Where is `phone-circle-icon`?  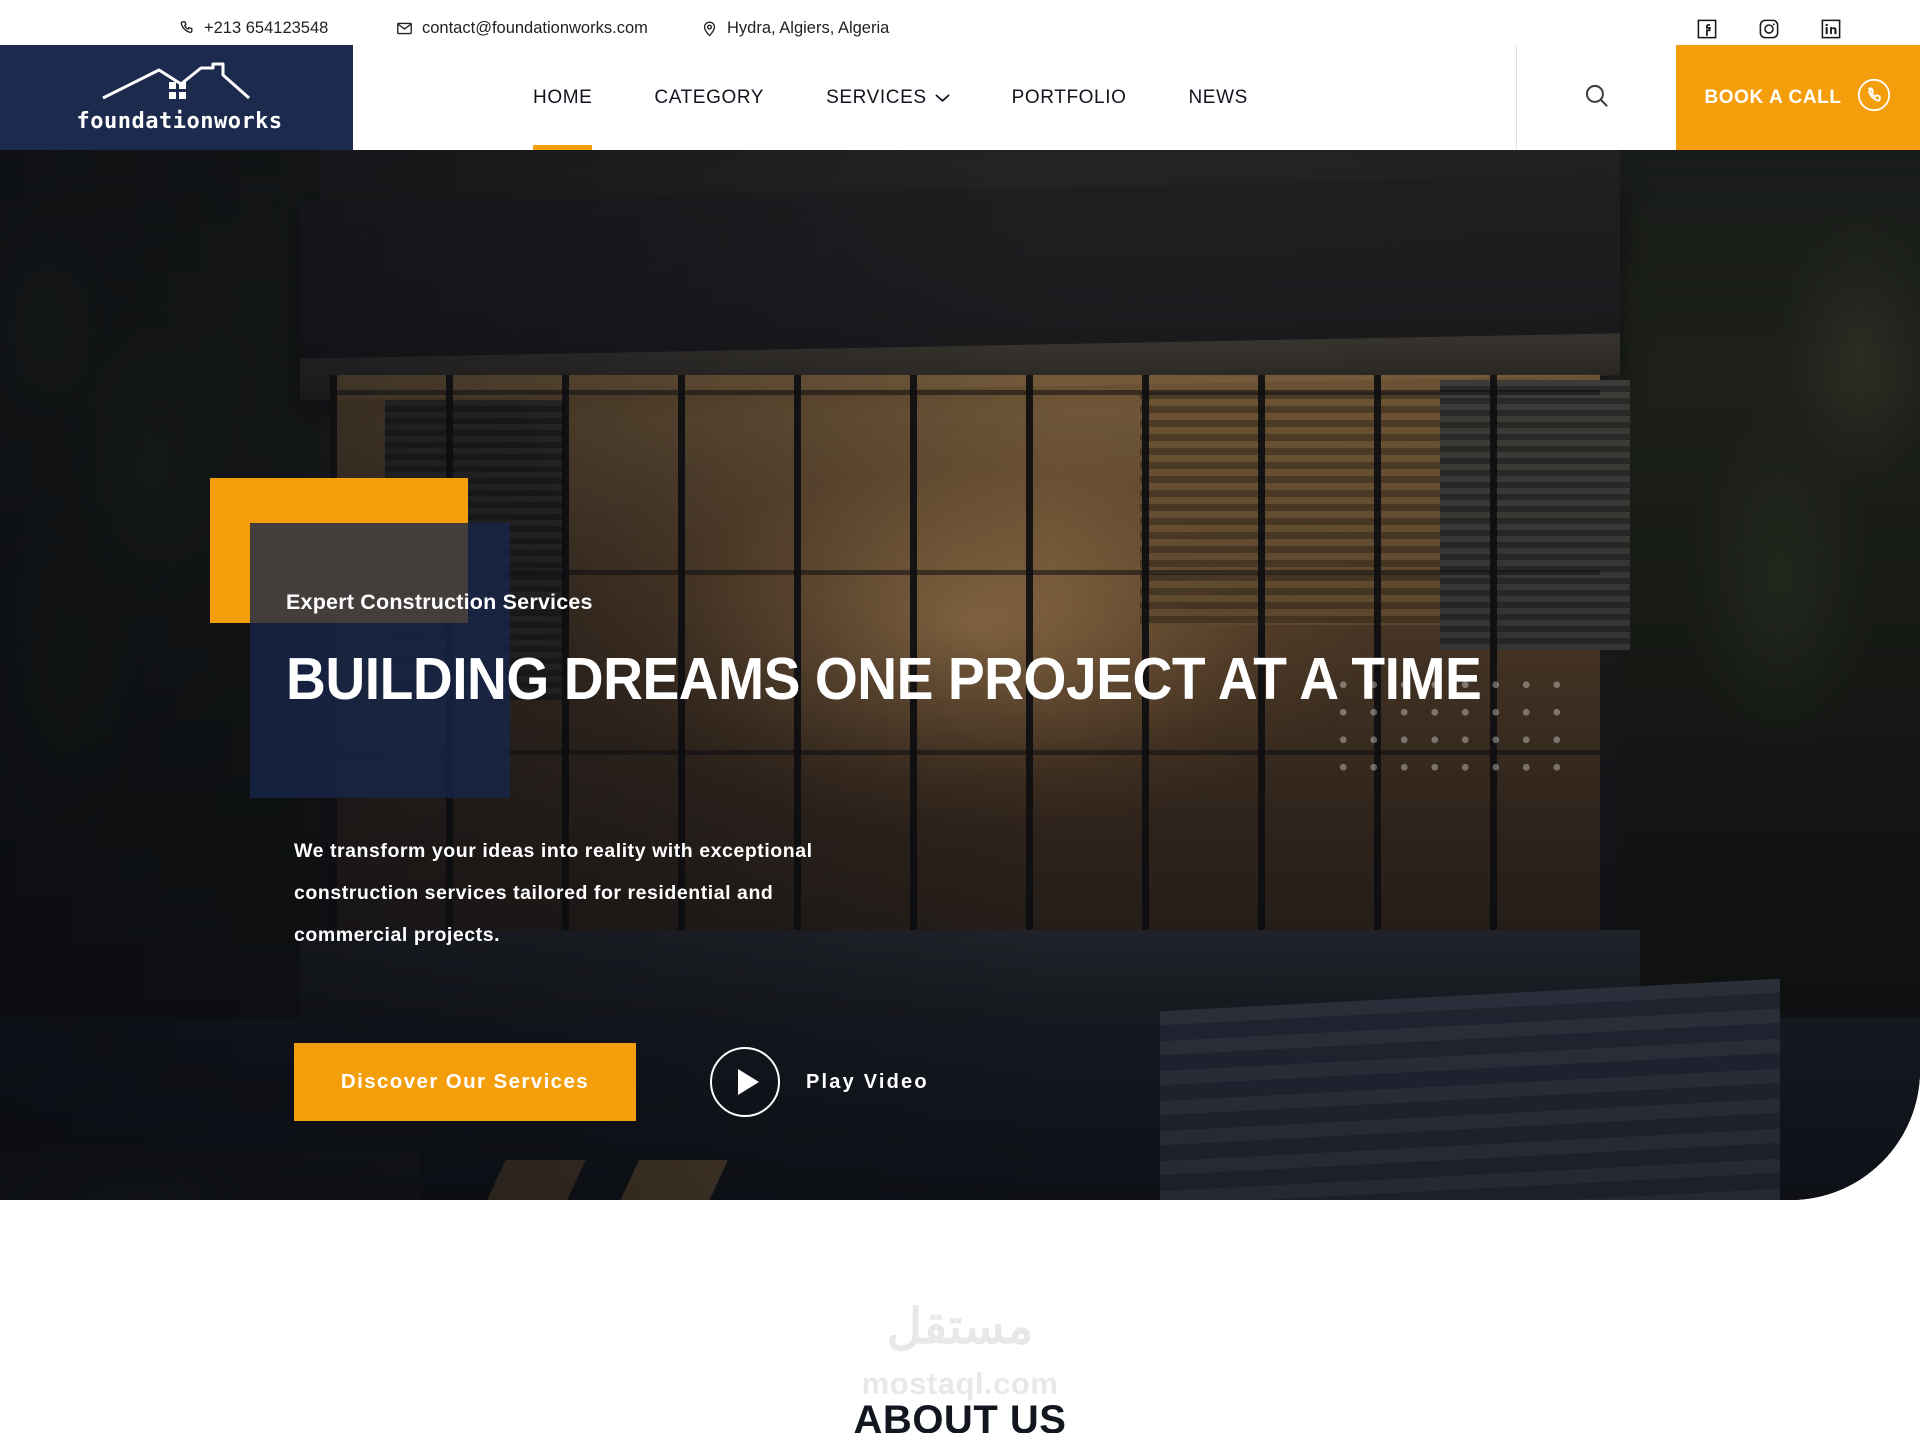 phone-circle-icon is located at coordinates (1874, 97).